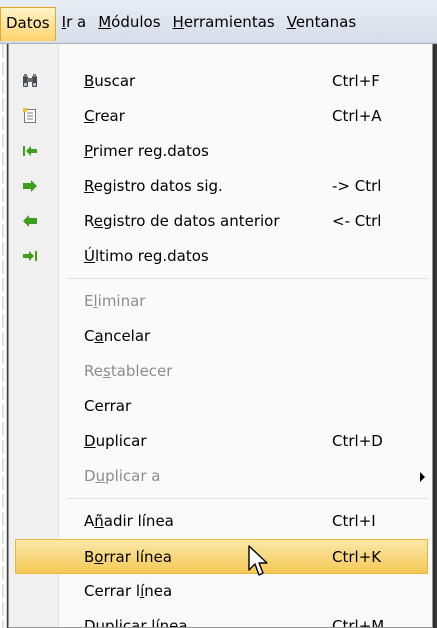 The height and width of the screenshot is (628, 437). I want to click on menu-item-shortcut: Ctrl+I, so click(354, 521).